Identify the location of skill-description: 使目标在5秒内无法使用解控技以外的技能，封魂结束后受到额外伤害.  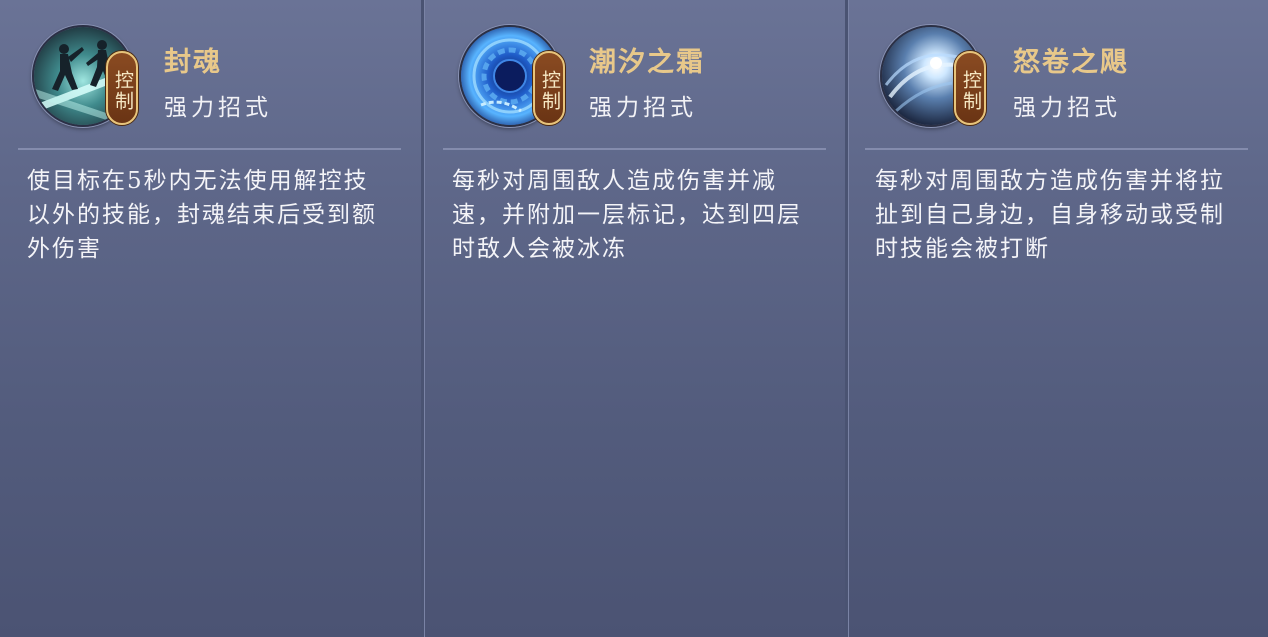
(202, 215).